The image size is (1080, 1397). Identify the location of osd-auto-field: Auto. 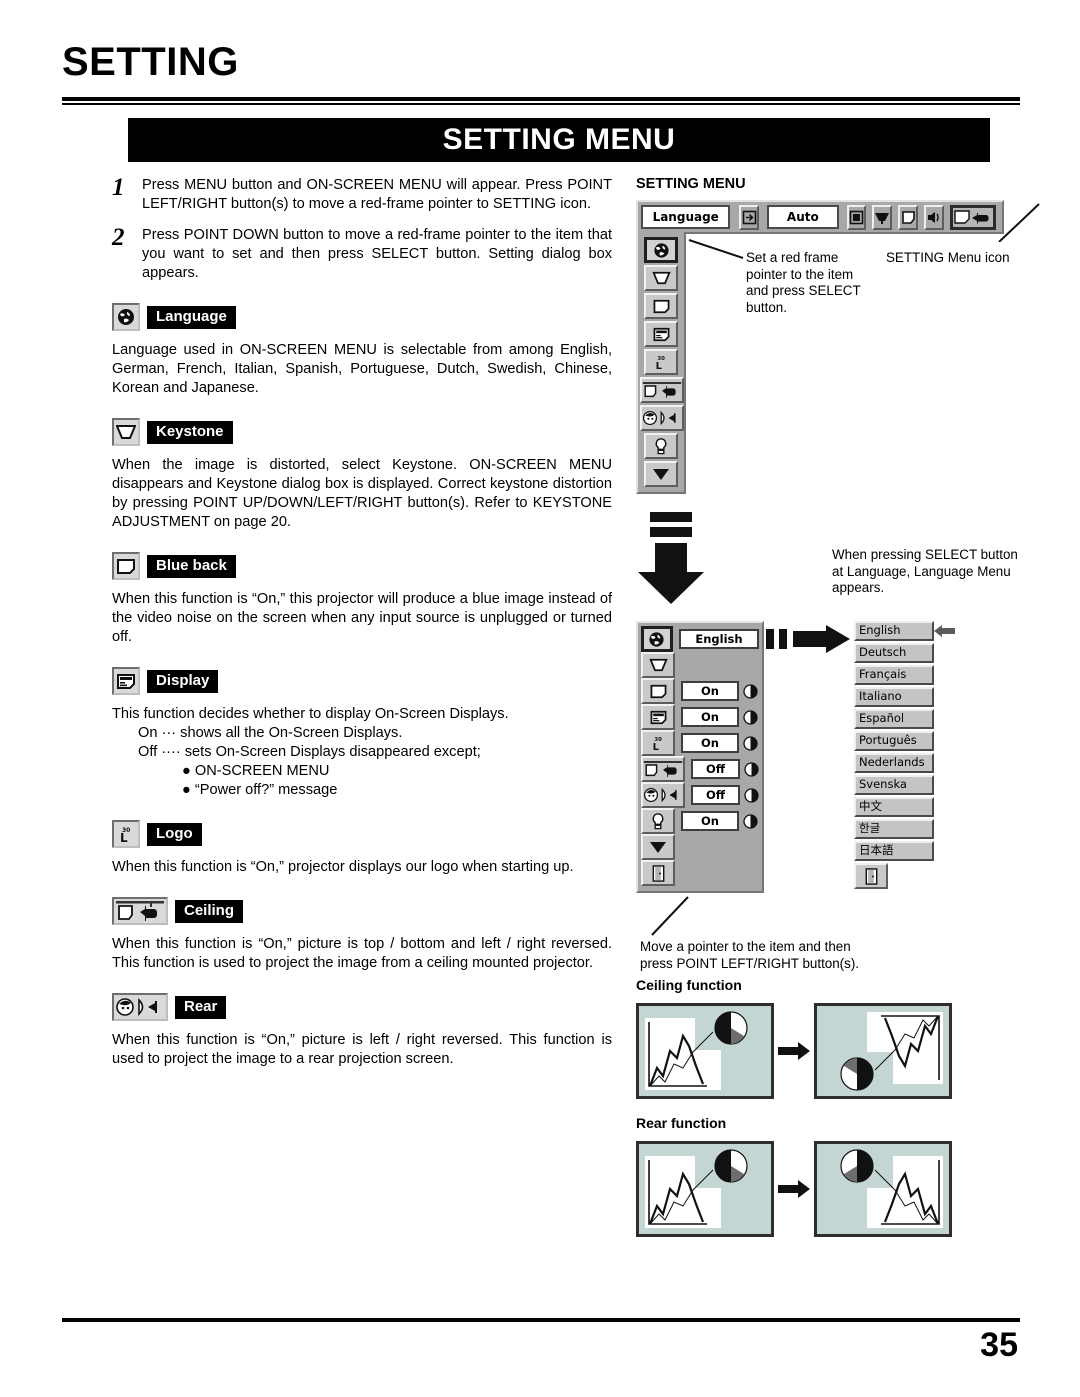
(803, 217).